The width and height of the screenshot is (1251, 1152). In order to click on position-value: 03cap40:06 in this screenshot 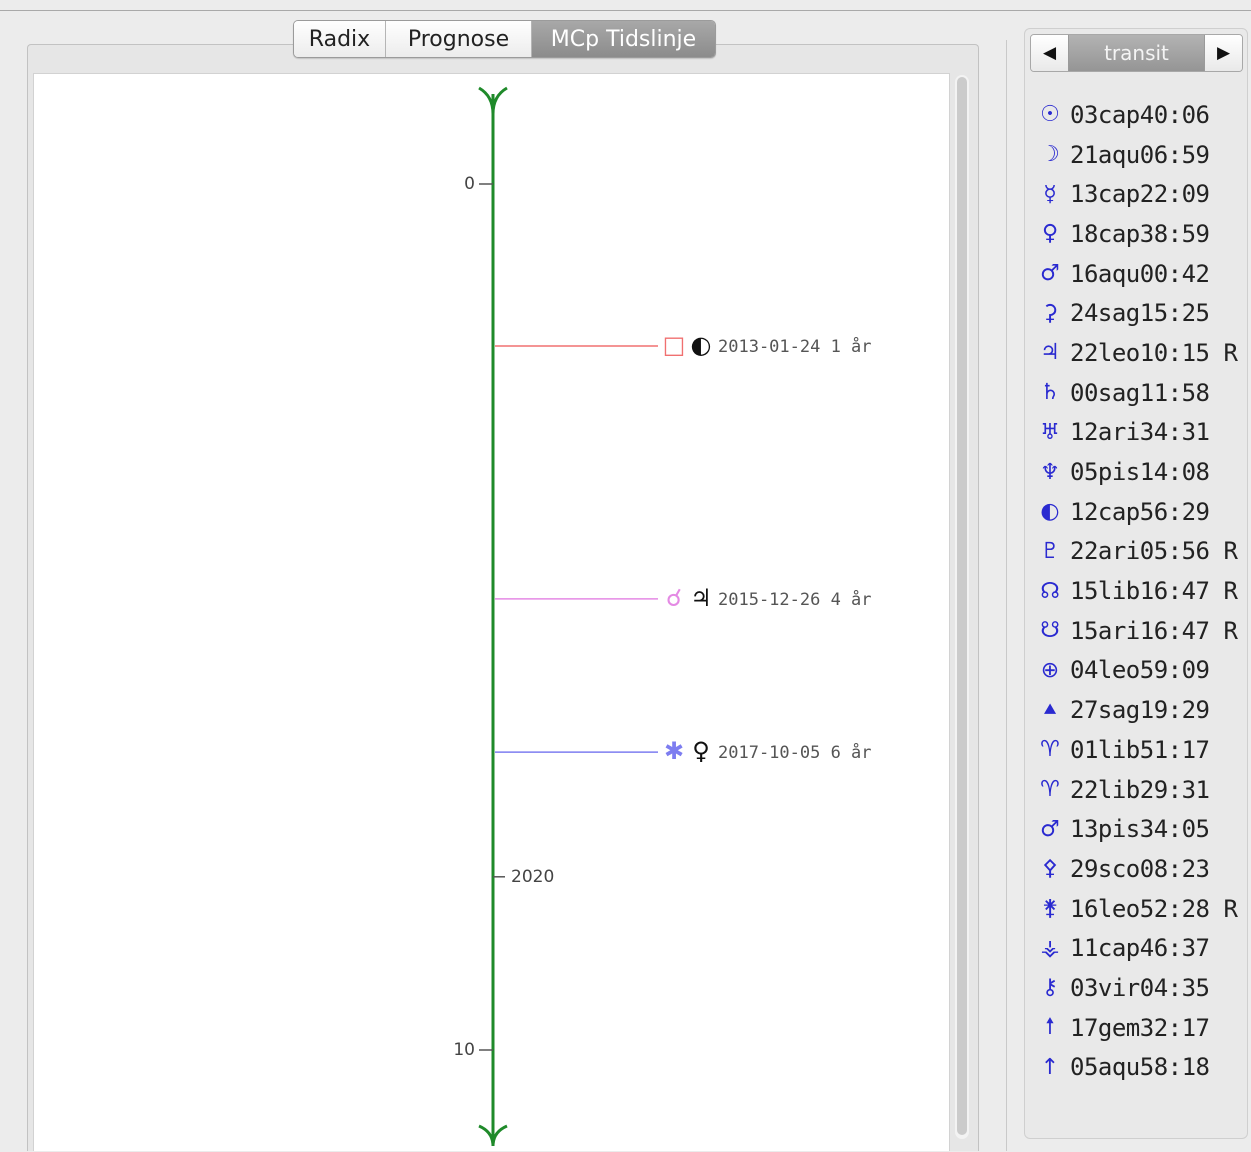, I will do `click(1140, 114)`.